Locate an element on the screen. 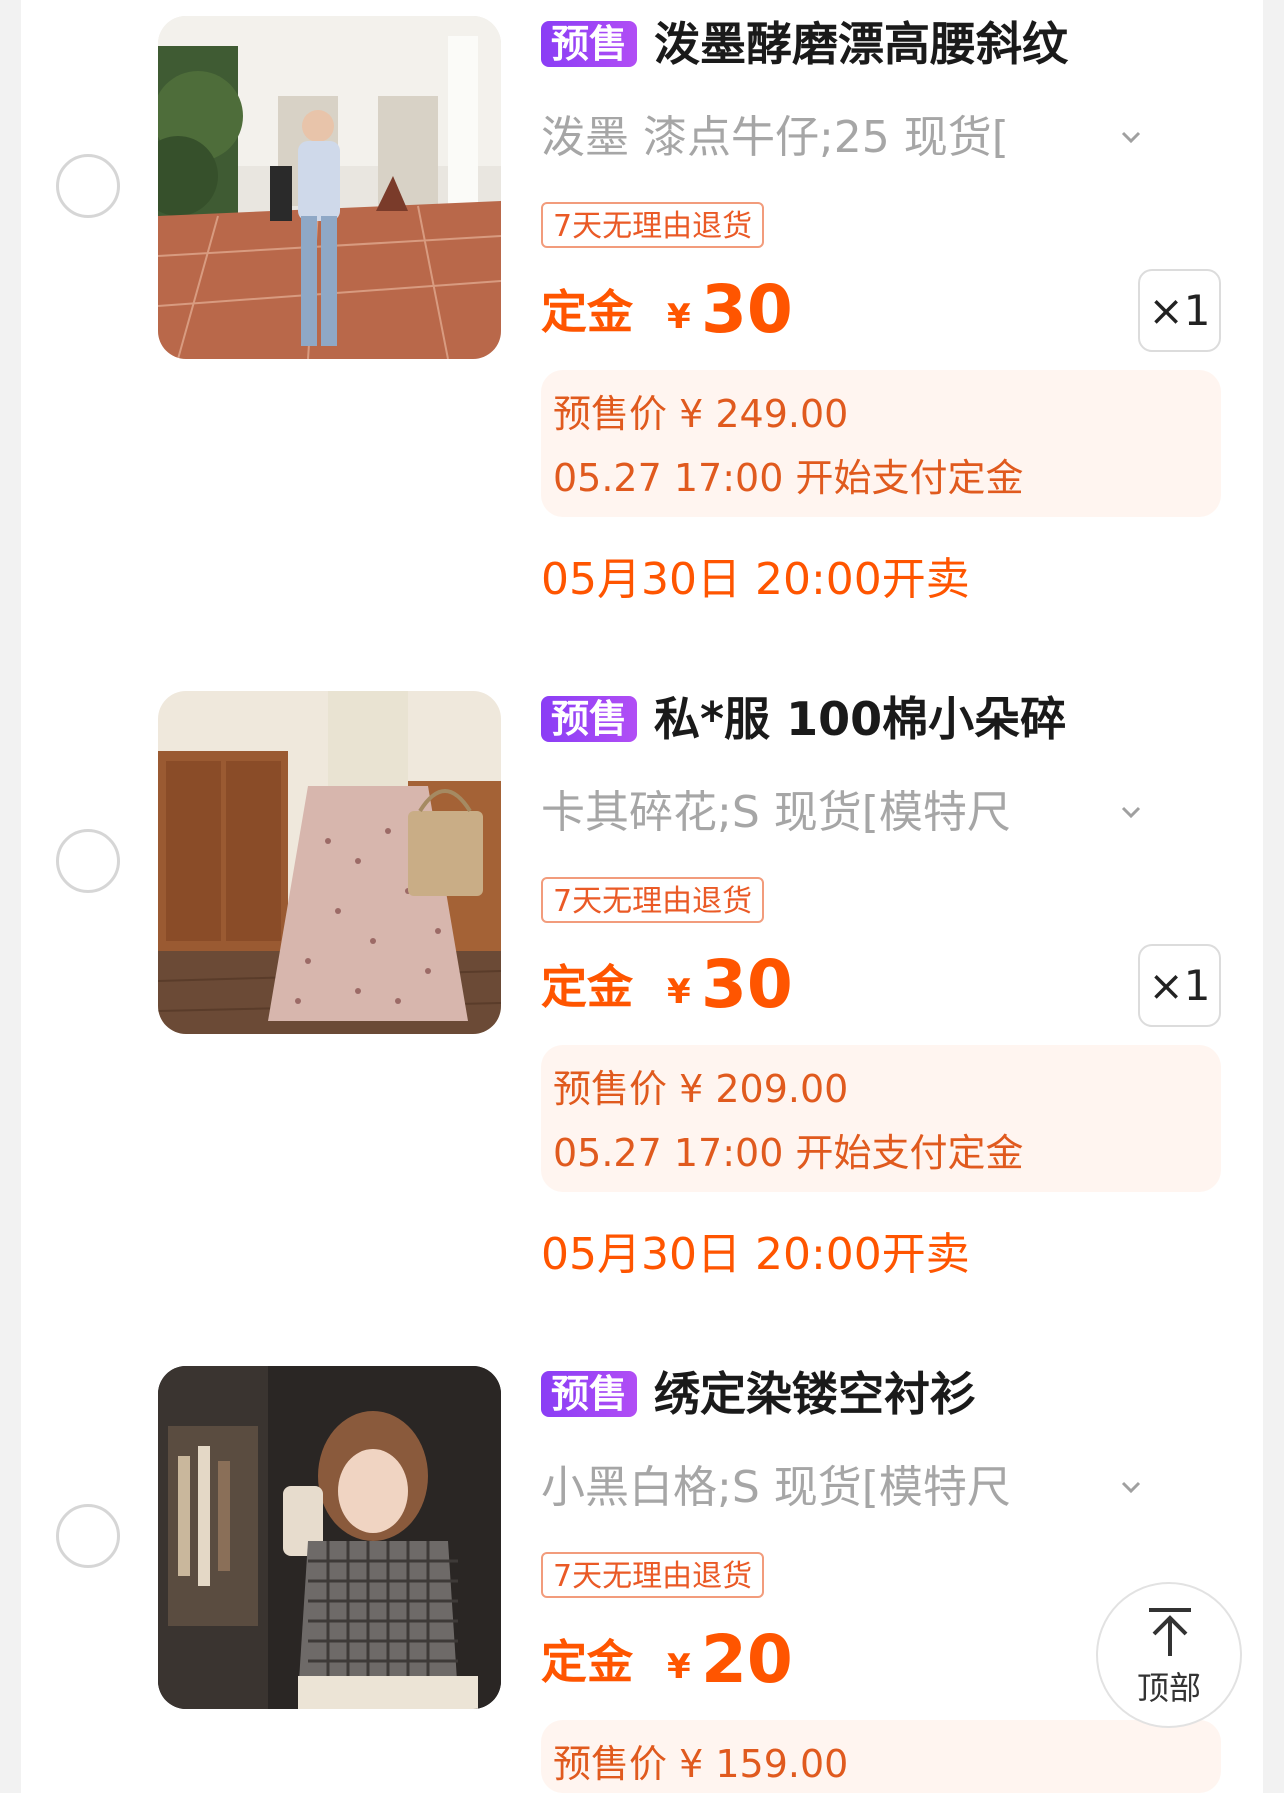  back-to-top-button: 顶部 is located at coordinates (1169, 1655).